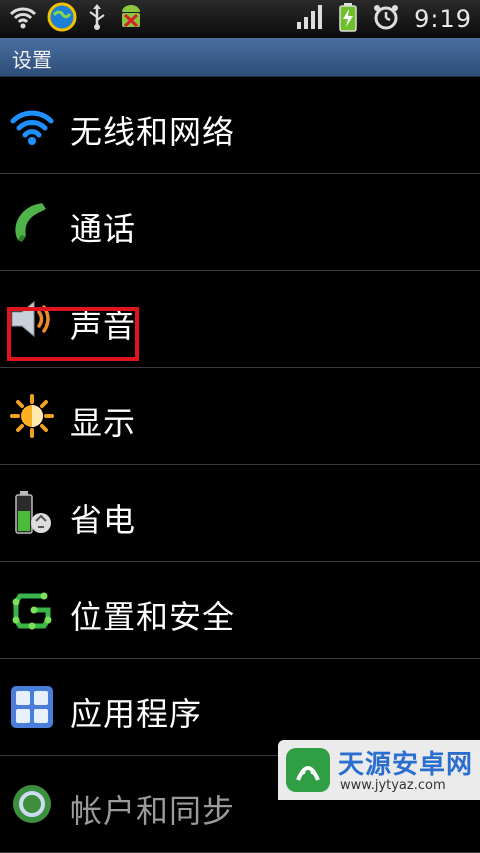  Describe the element at coordinates (32, 610) in the screenshot. I see `location-security-icon` at that location.